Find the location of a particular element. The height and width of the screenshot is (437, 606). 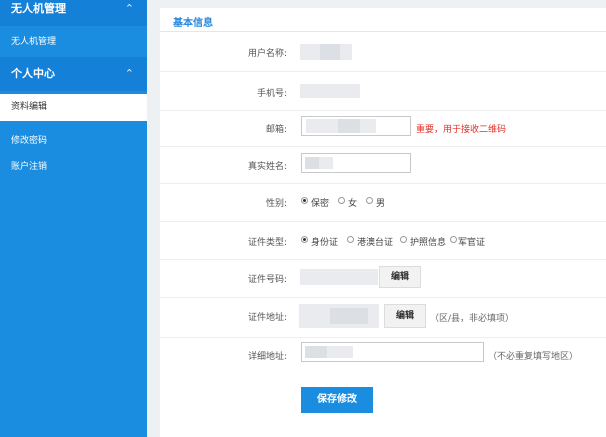

id-type-option-passport: 护照信息 is located at coordinates (428, 243).